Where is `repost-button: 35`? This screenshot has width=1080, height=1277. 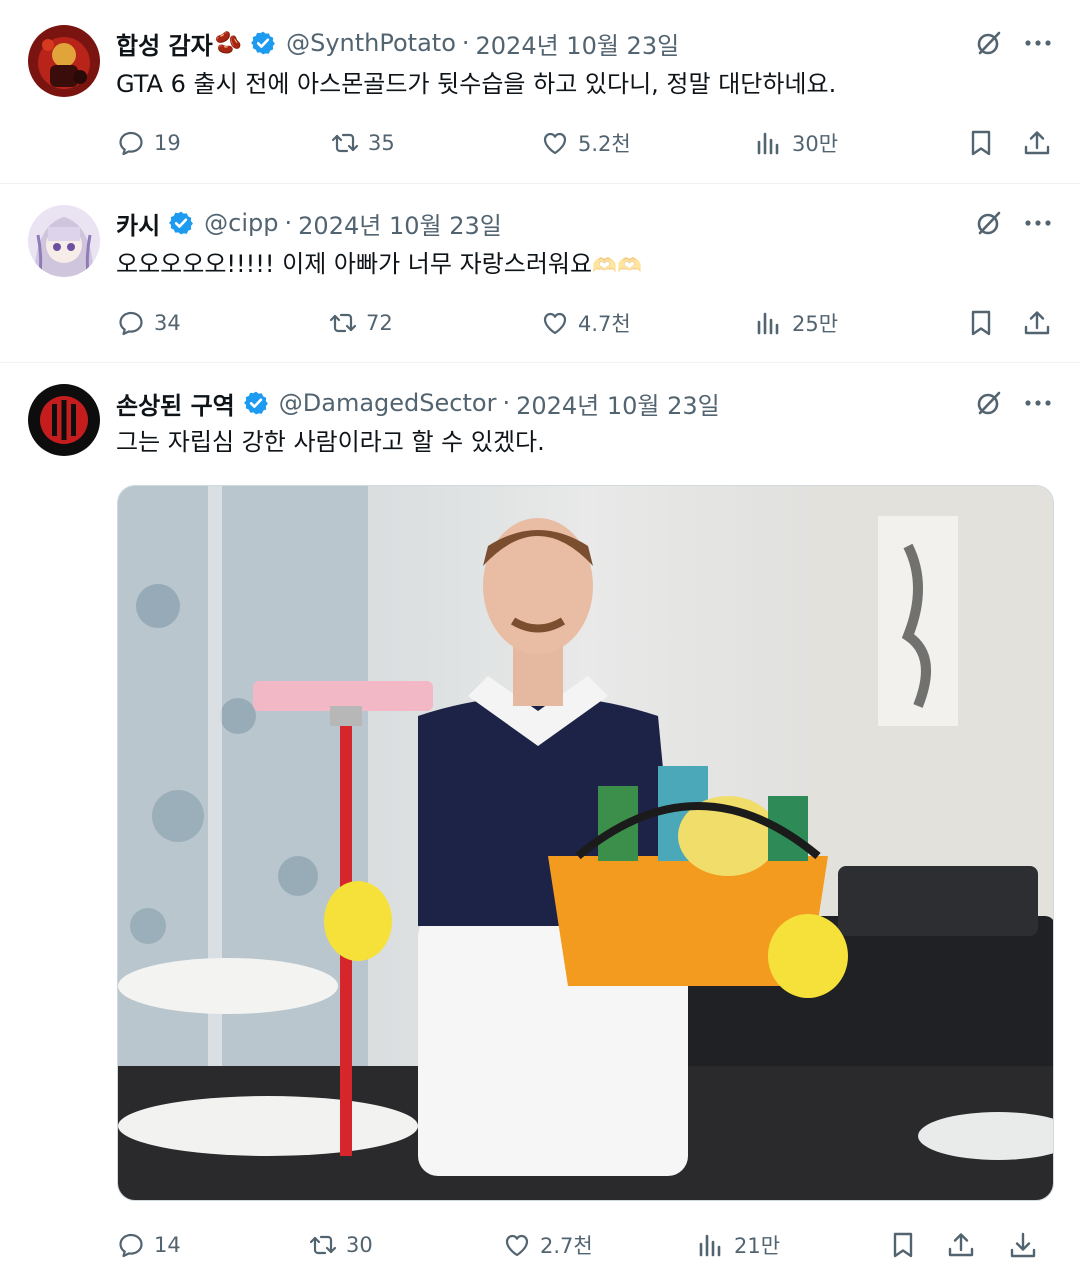 repost-button: 35 is located at coordinates (362, 143).